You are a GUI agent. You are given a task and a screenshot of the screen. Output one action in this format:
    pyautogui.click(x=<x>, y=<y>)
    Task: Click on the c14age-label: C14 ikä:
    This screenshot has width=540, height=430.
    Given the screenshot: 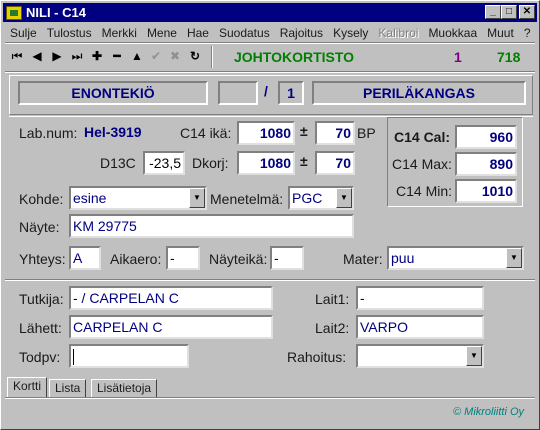 What is the action you would take?
    pyautogui.click(x=206, y=133)
    